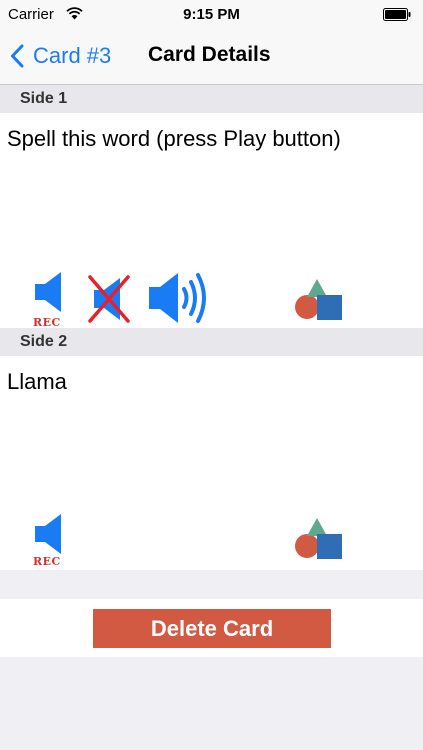  I want to click on page-title: Card Details, so click(209, 54).